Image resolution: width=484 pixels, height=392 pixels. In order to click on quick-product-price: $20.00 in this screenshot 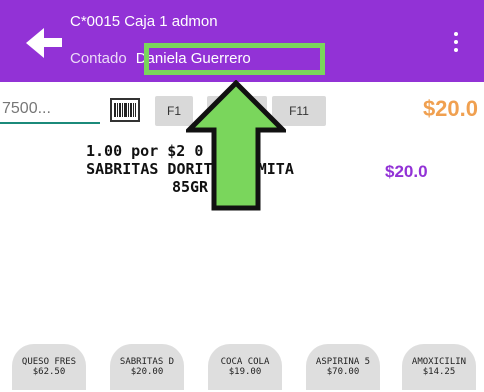, I will do `click(147, 372)`.